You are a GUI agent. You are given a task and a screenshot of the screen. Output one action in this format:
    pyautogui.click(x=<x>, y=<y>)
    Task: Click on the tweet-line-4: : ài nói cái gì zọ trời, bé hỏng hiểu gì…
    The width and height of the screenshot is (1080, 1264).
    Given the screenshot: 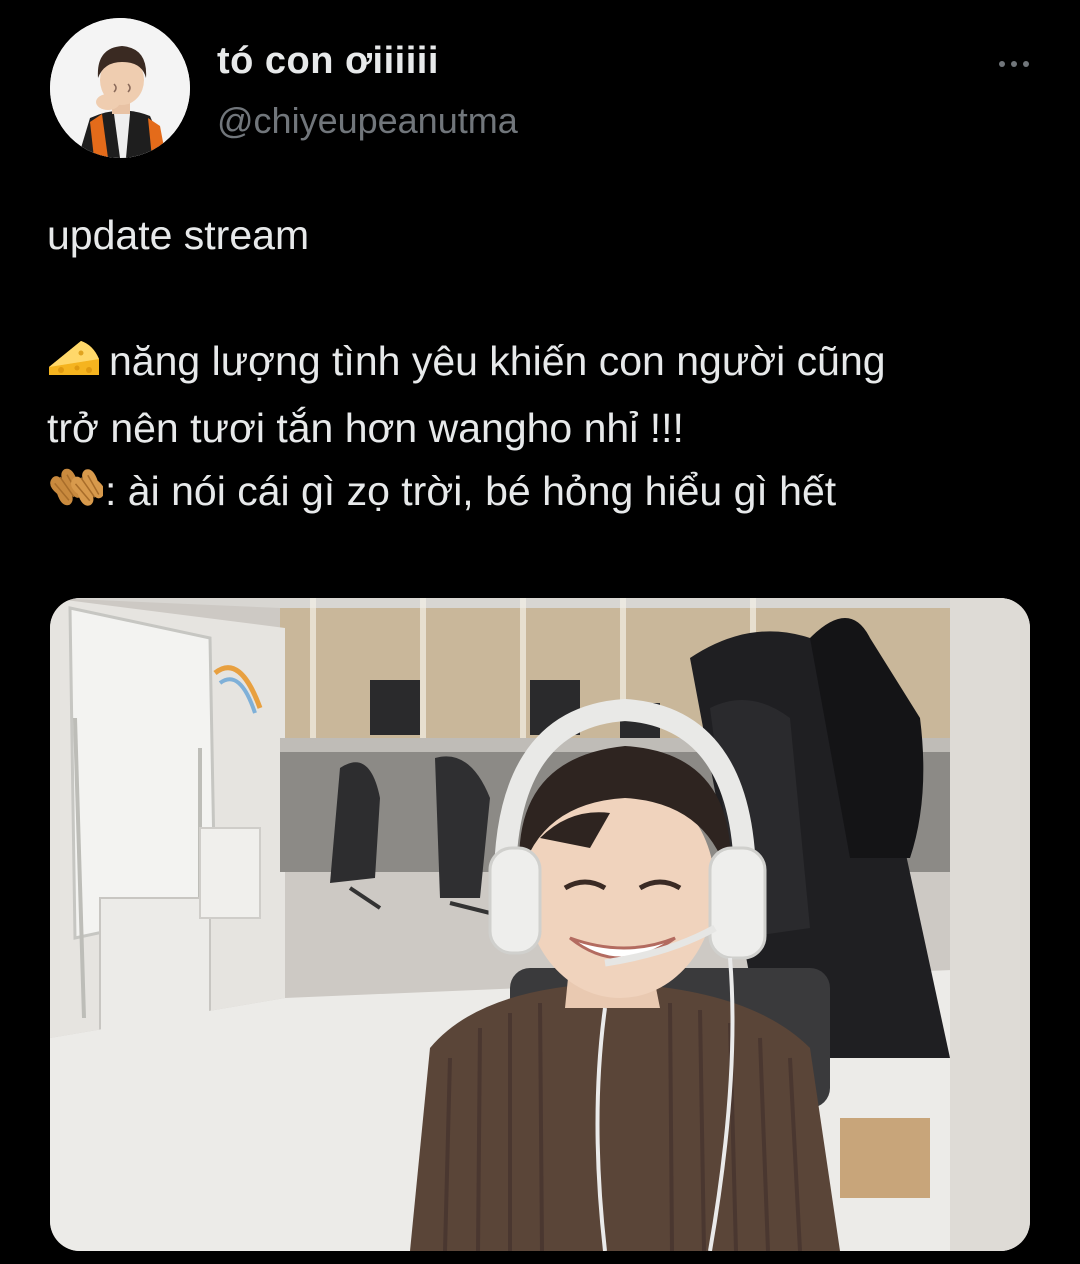 What is the action you would take?
    pyautogui.click(x=471, y=491)
    